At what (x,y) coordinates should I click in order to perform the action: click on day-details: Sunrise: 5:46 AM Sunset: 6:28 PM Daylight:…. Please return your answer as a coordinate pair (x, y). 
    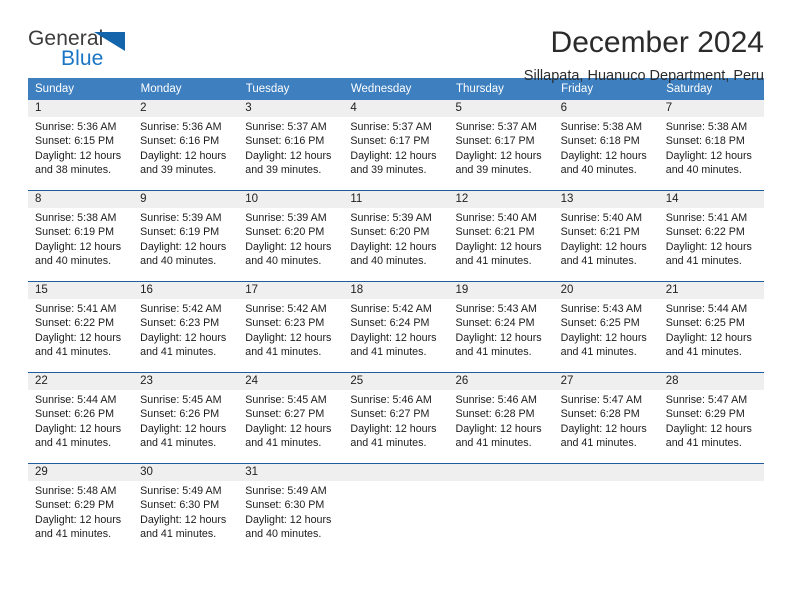
    Looking at the image, I should click on (501, 420).